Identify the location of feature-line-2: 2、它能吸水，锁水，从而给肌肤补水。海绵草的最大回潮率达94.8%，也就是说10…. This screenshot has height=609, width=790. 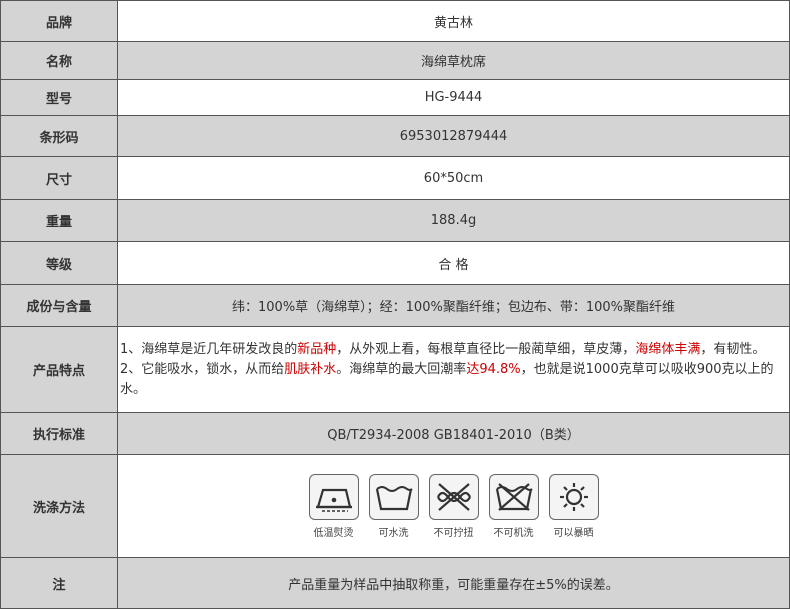
(452, 380).